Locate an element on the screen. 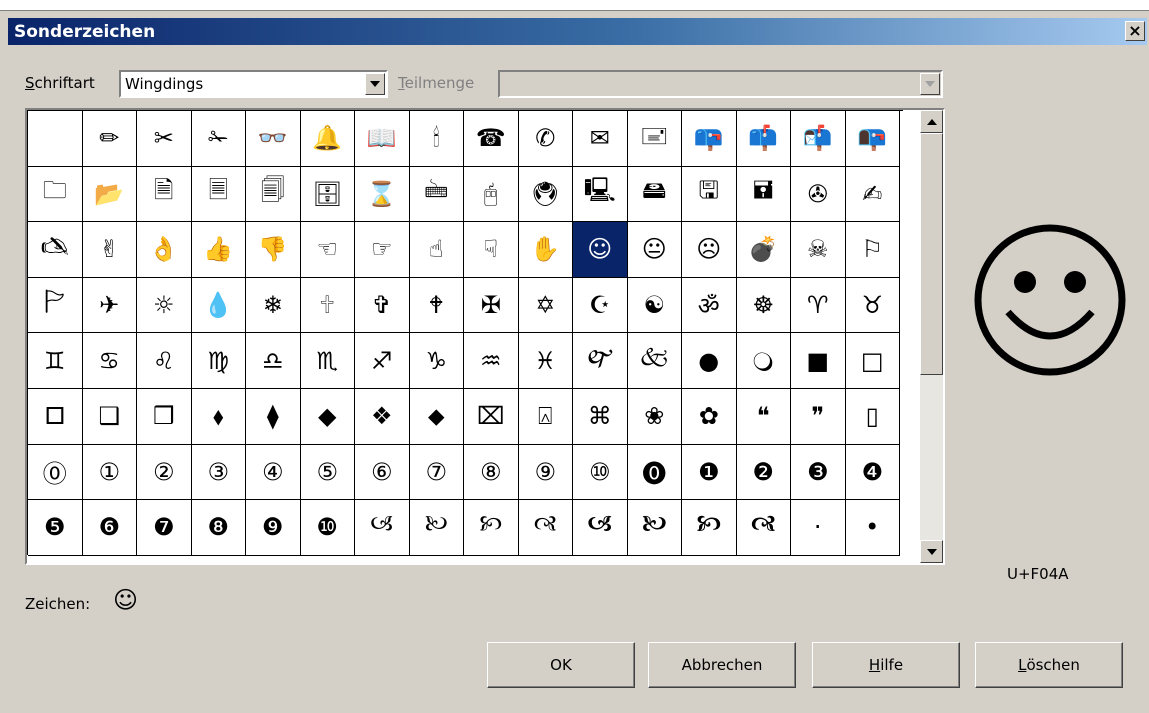 The image size is (1149, 713). character-cell: ☜ is located at coordinates (327, 250).